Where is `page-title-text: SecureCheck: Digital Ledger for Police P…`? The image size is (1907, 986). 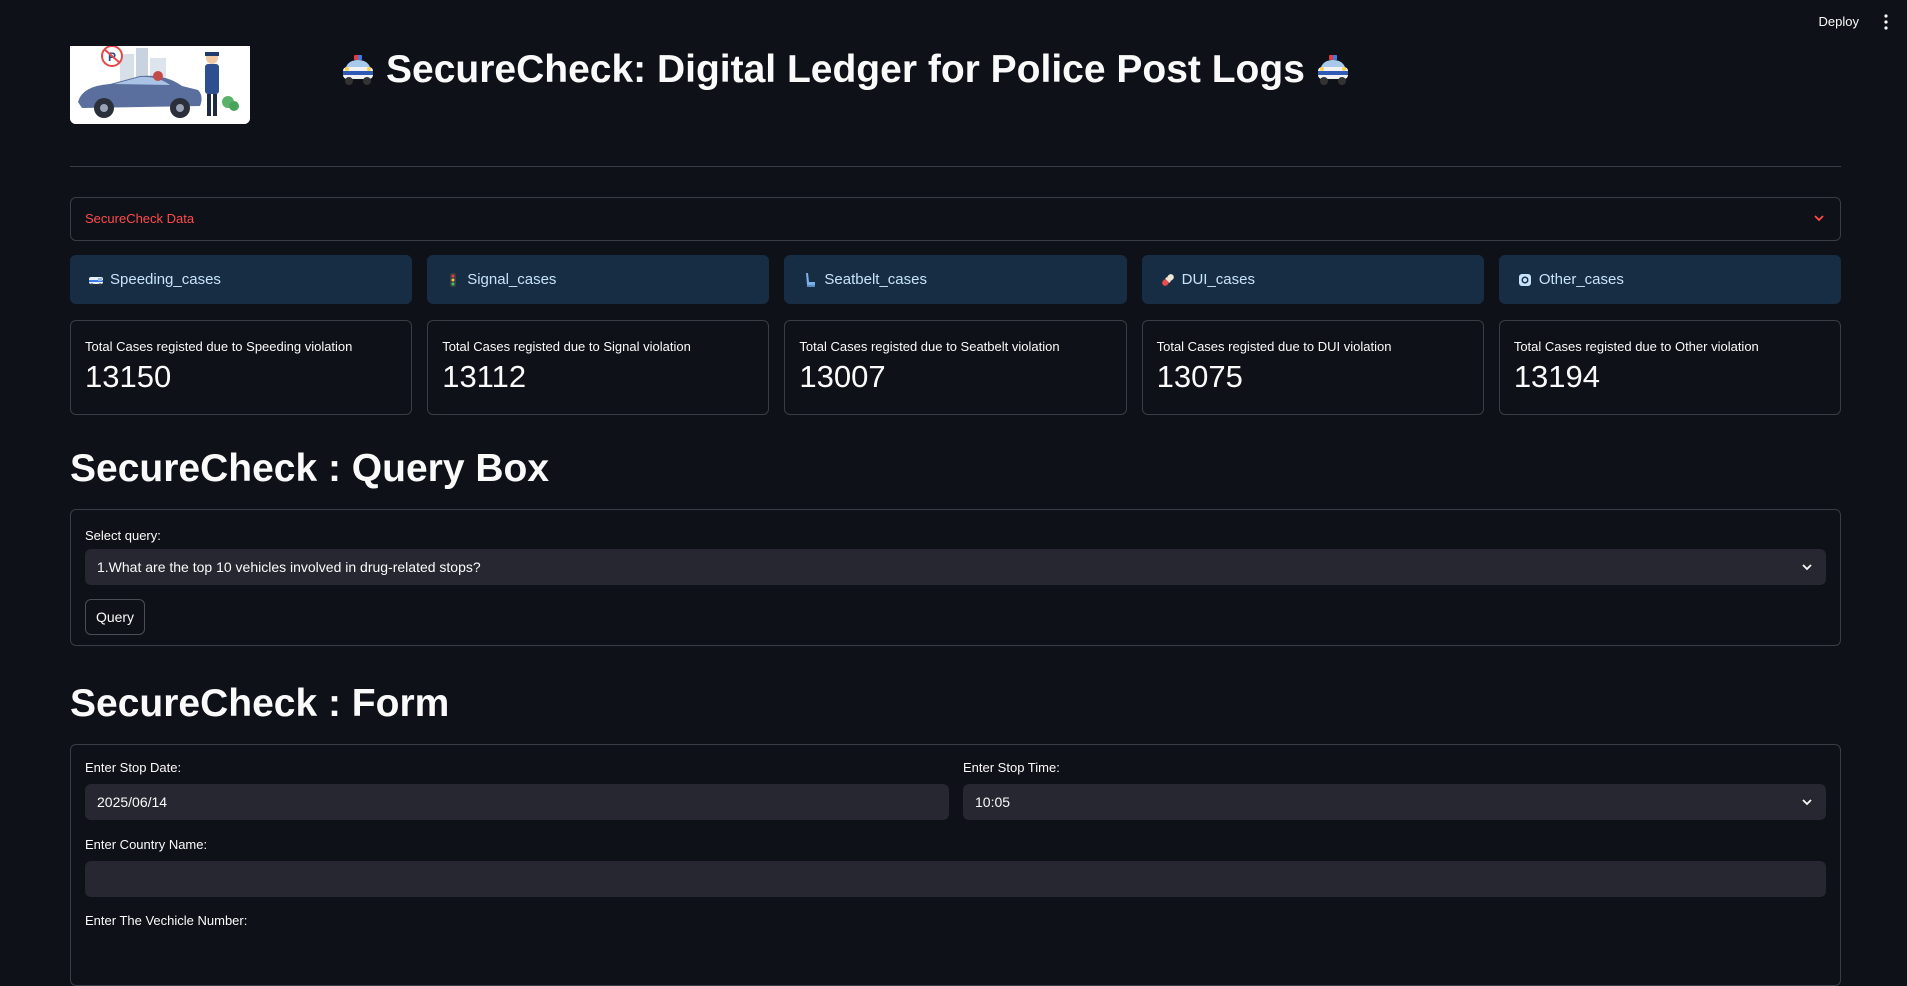
page-title-text: SecureCheck: Digital Ledger for Police P… is located at coordinates (845, 69).